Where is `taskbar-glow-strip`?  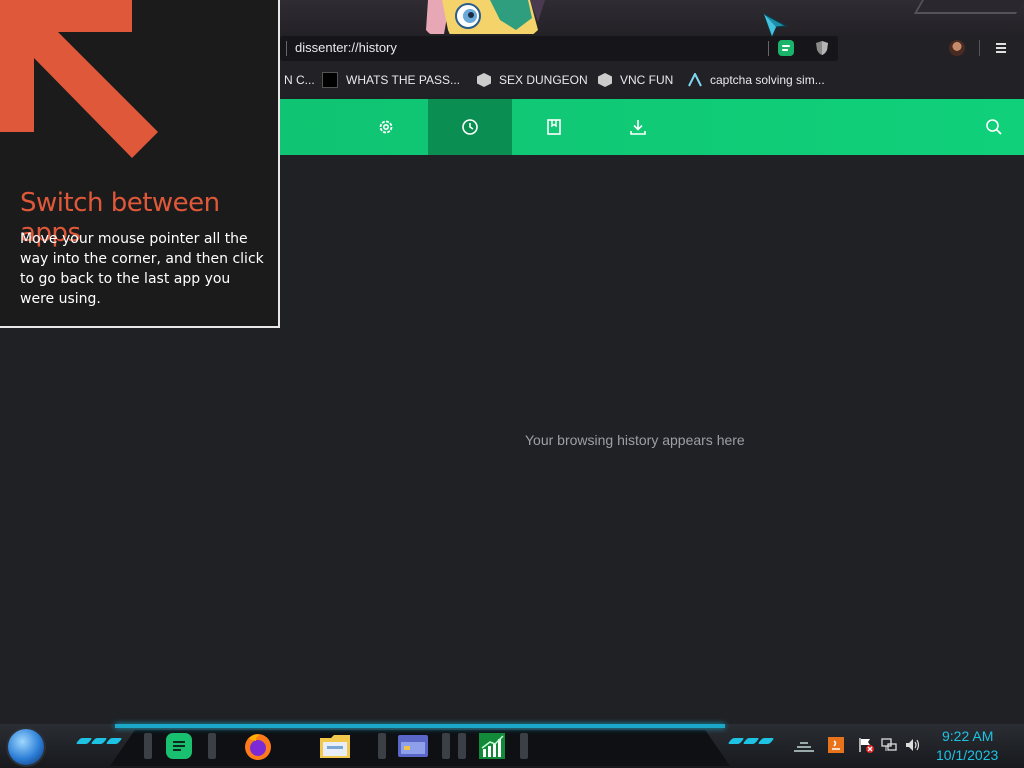
taskbar-glow-strip is located at coordinates (420, 726).